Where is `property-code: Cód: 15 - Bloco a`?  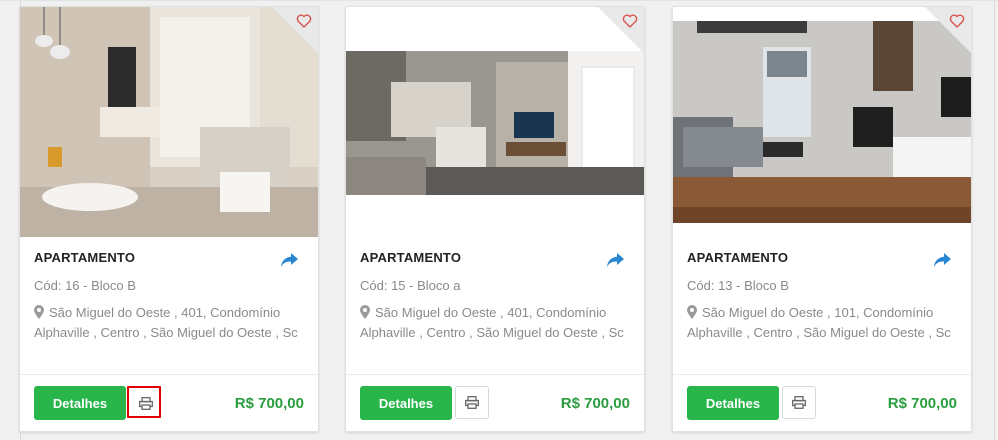
property-code: Cód: 15 - Bloco a is located at coordinates (410, 285).